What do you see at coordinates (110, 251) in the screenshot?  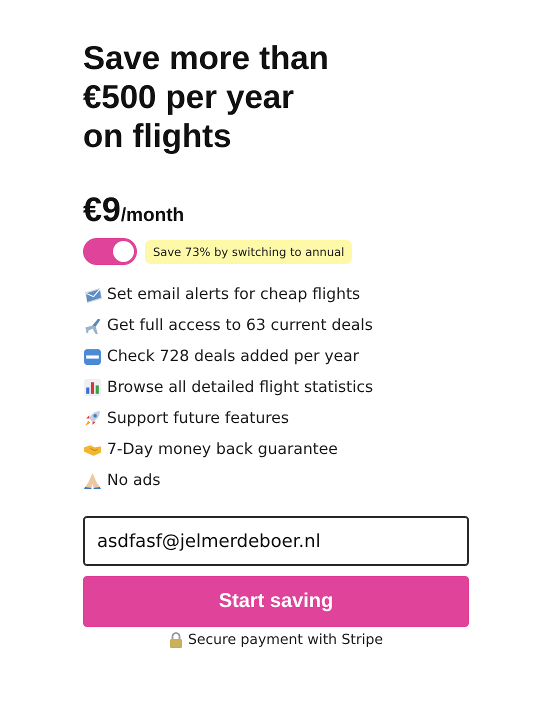 I see `annual-toggle` at bounding box center [110, 251].